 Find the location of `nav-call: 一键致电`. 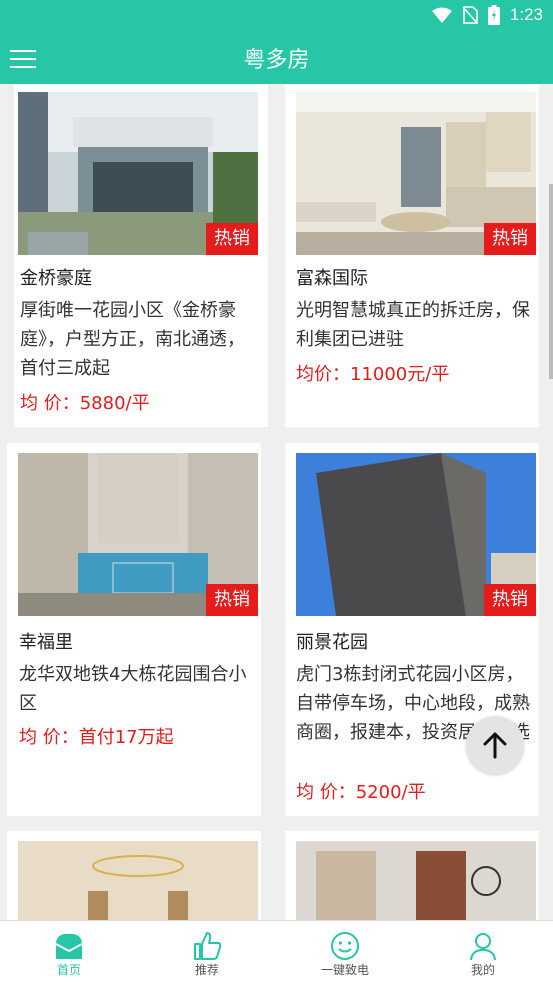

nav-call: 一键致电 is located at coordinates (345, 951).